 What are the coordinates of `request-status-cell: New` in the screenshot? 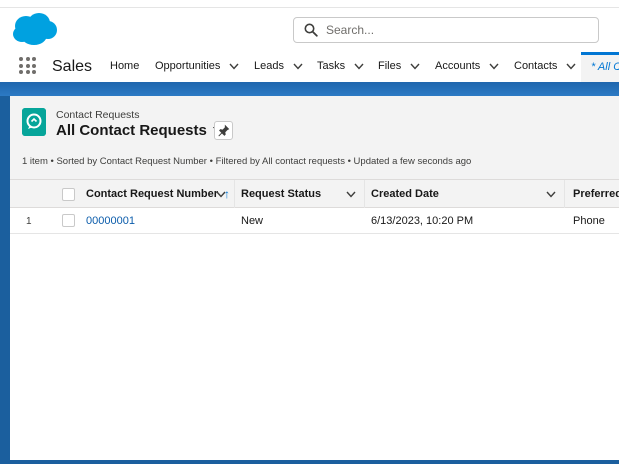 It's located at (252, 221).